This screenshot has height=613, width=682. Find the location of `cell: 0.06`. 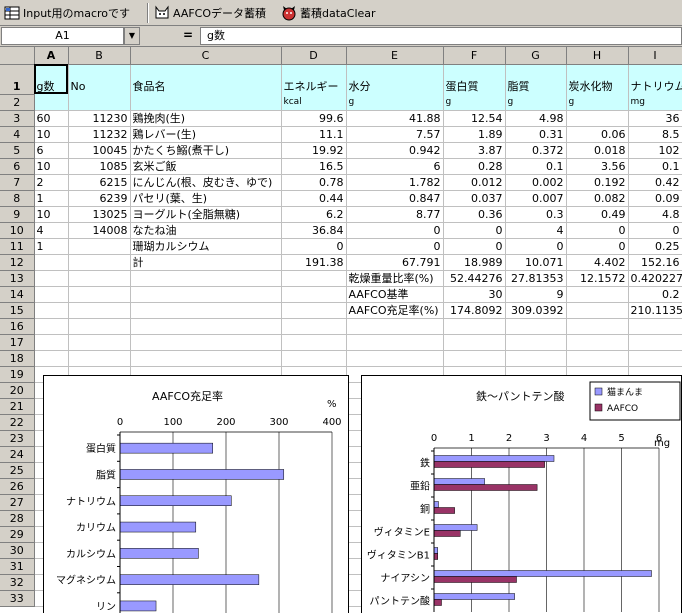

cell: 0.06 is located at coordinates (597, 134).